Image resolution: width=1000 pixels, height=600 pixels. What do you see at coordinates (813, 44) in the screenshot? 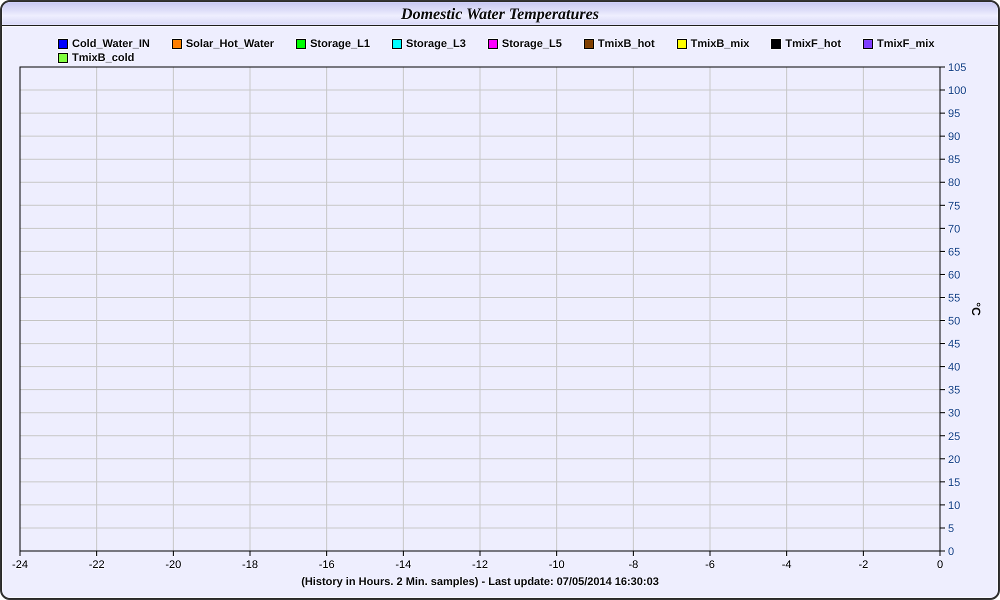
I see `legend-label: TmixF_hot` at bounding box center [813, 44].